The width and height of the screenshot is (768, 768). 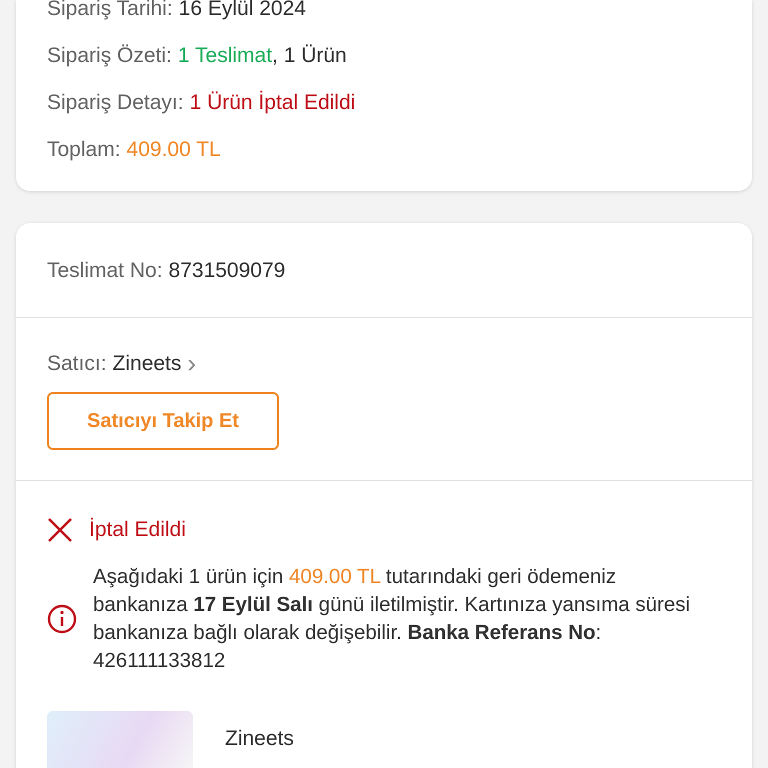 I want to click on summary-value: 1 Teslimat, 1 Ürün, so click(x=262, y=55).